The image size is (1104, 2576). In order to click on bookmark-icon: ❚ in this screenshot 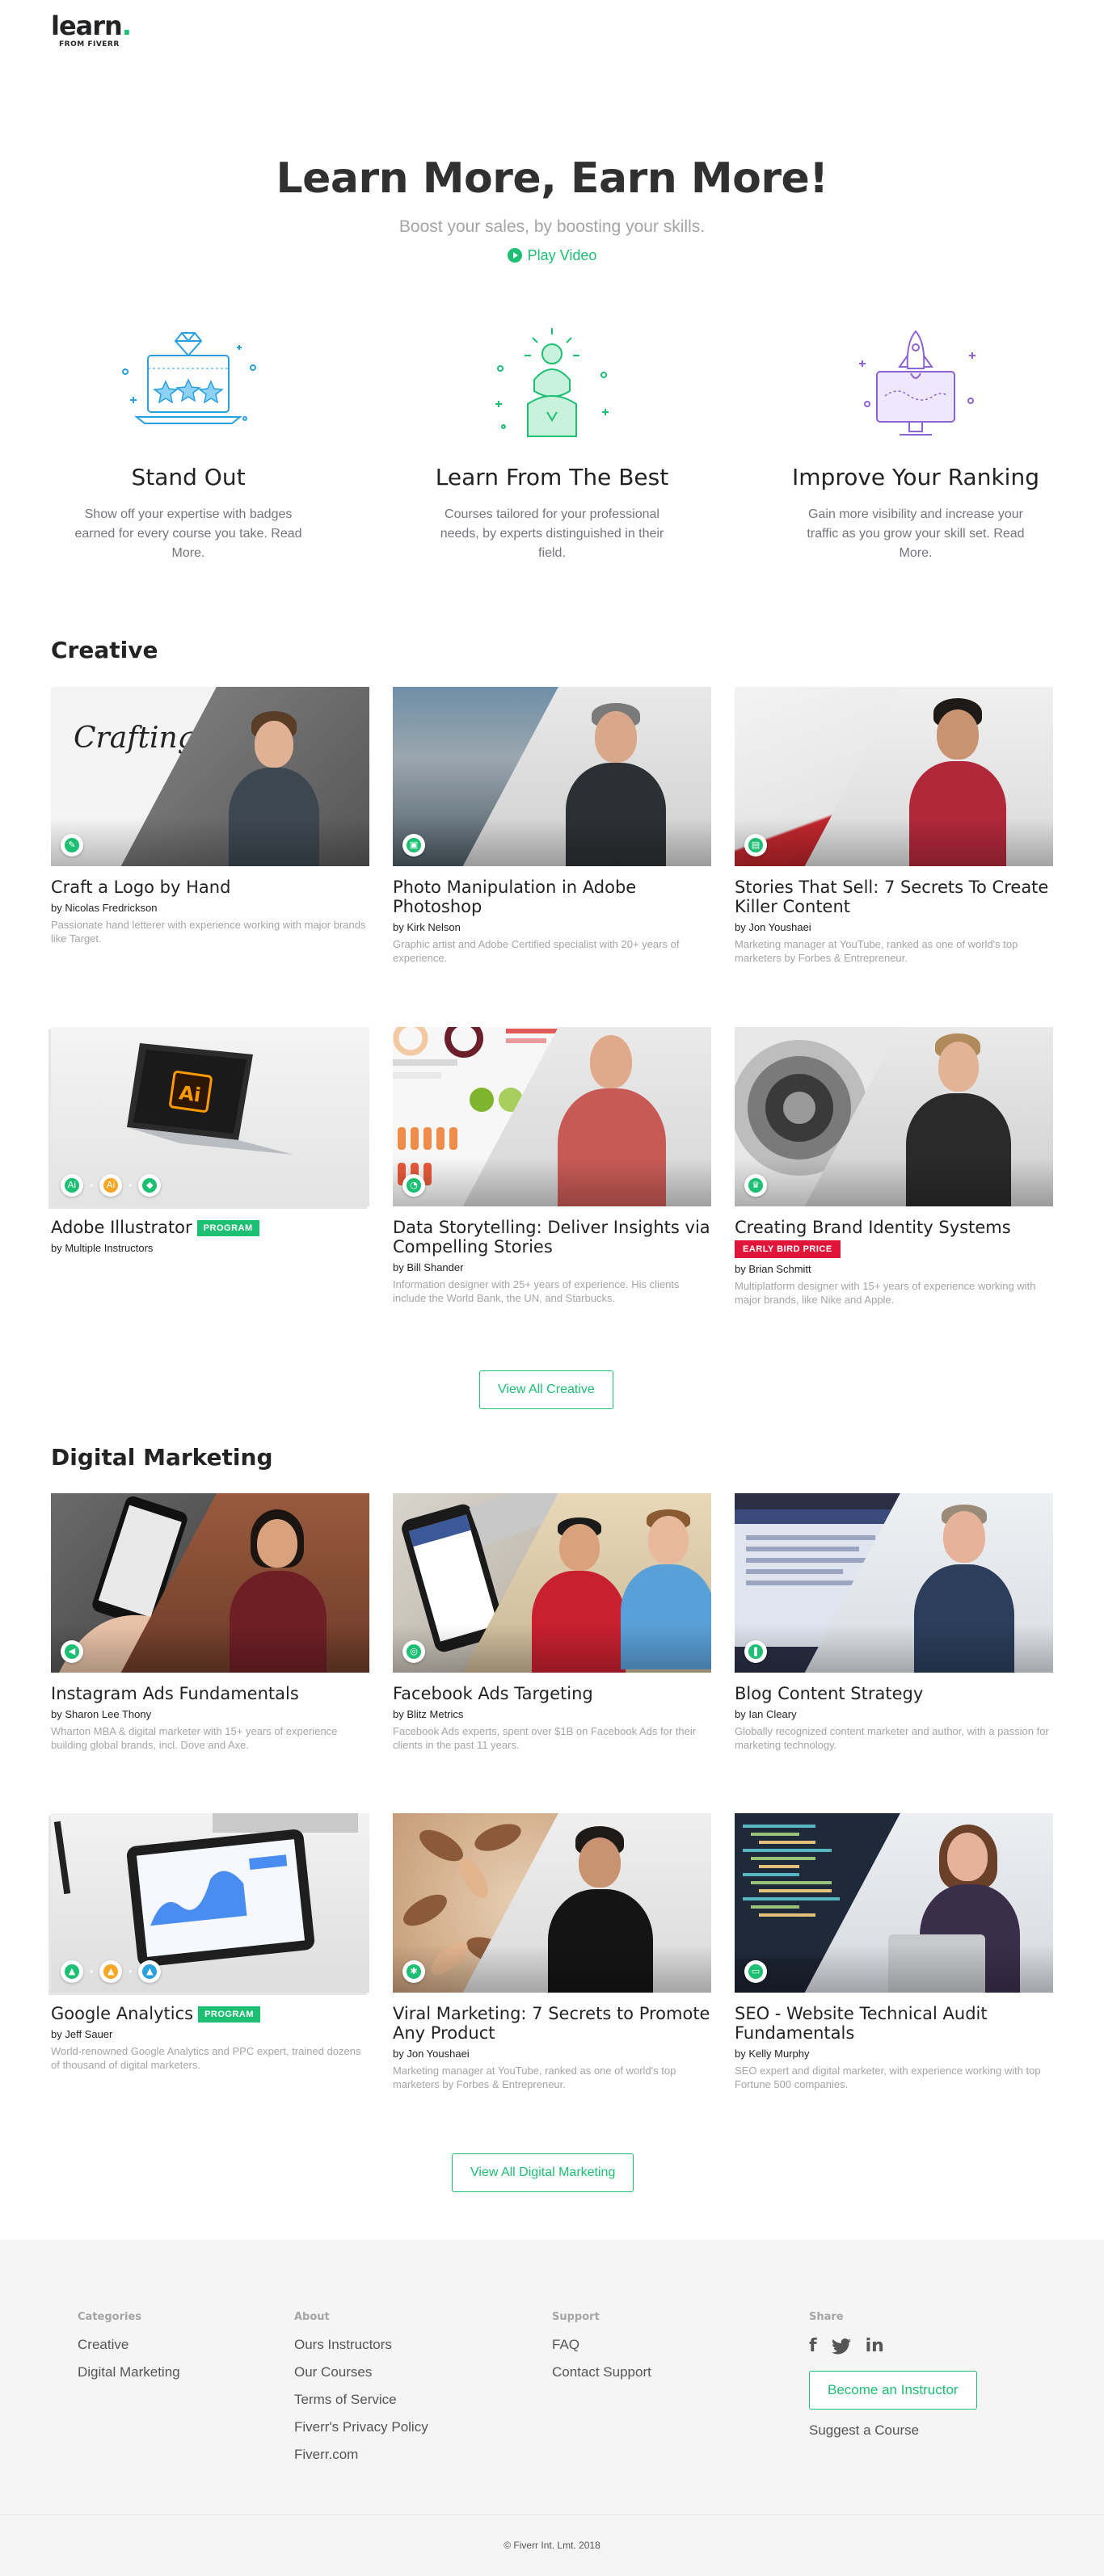, I will do `click(755, 1651)`.